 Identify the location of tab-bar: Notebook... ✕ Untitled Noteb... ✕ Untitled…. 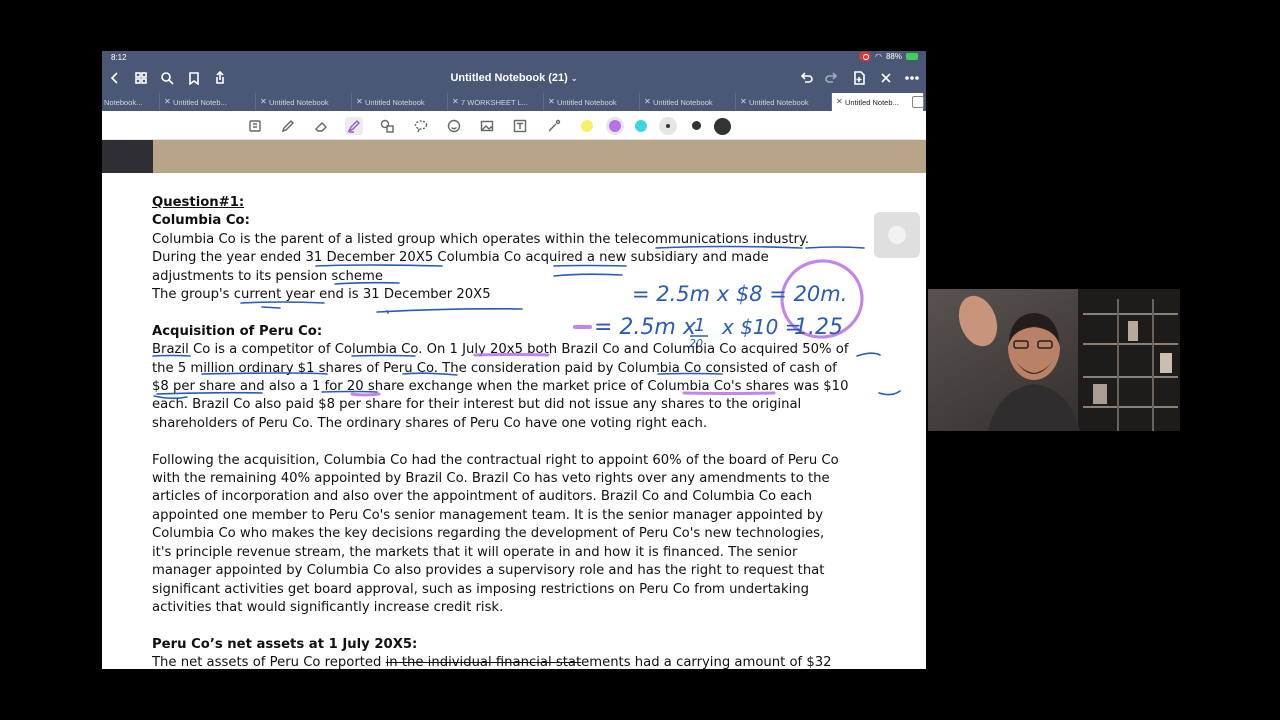
(514, 102).